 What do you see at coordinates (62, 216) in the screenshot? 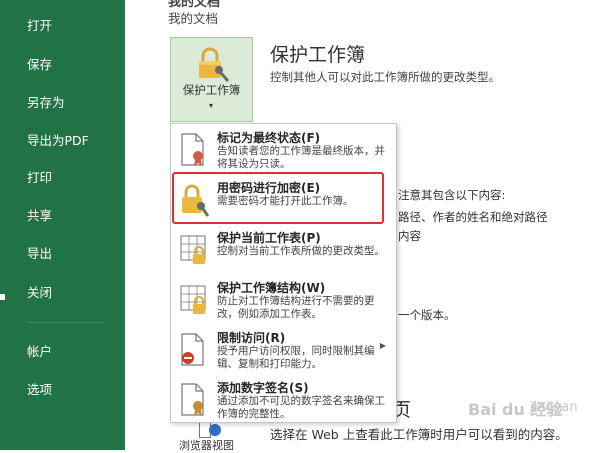
I see `nav-item-share: 共享` at bounding box center [62, 216].